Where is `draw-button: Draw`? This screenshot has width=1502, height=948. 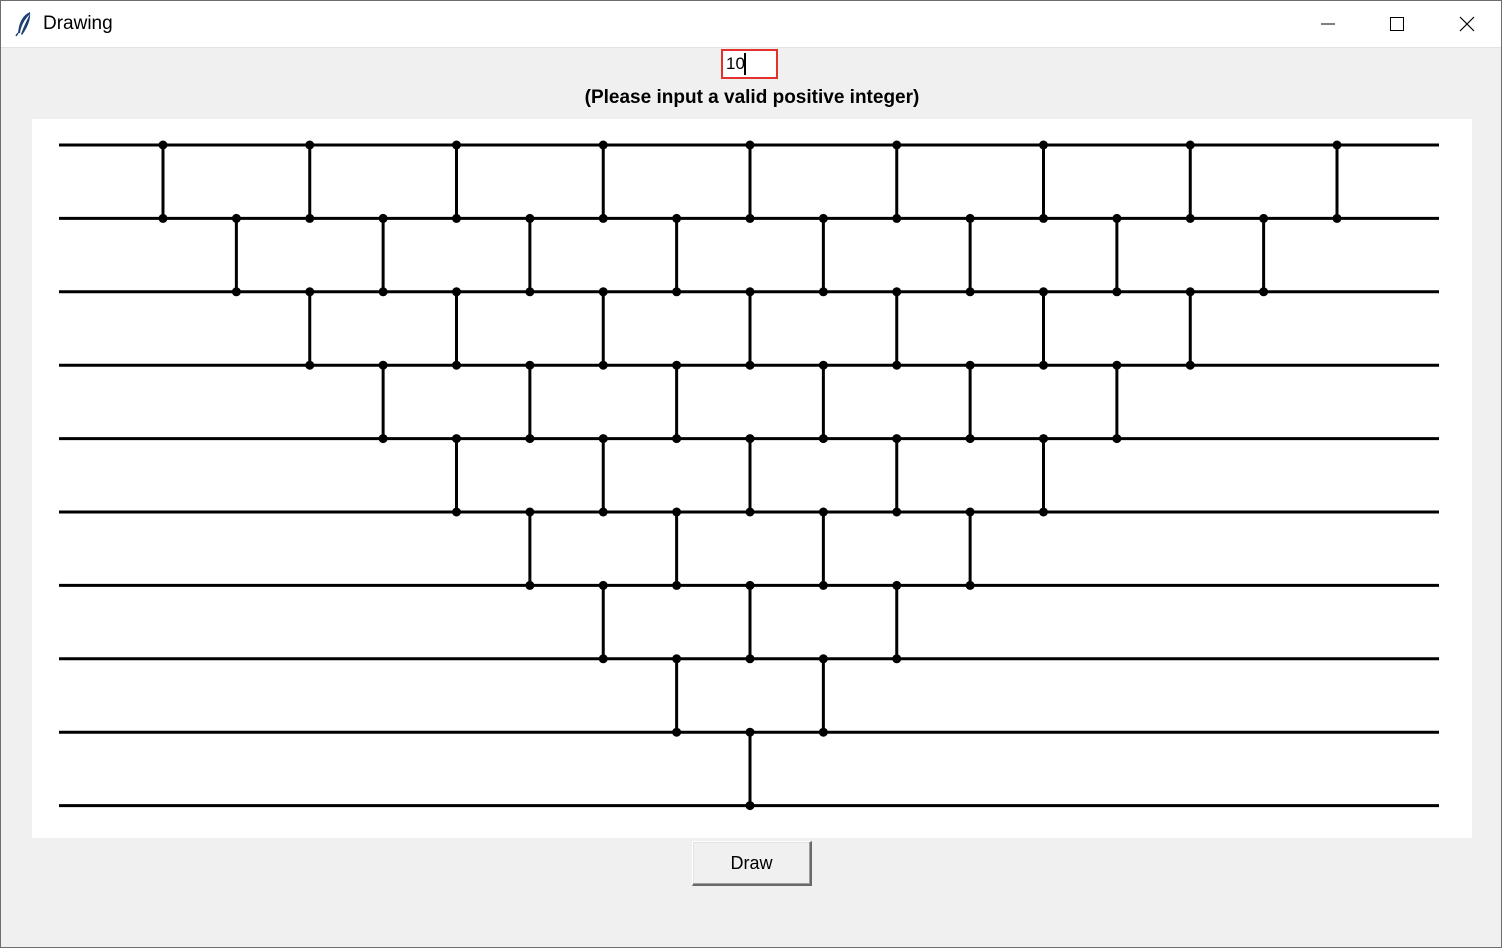
draw-button: Draw is located at coordinates (752, 863).